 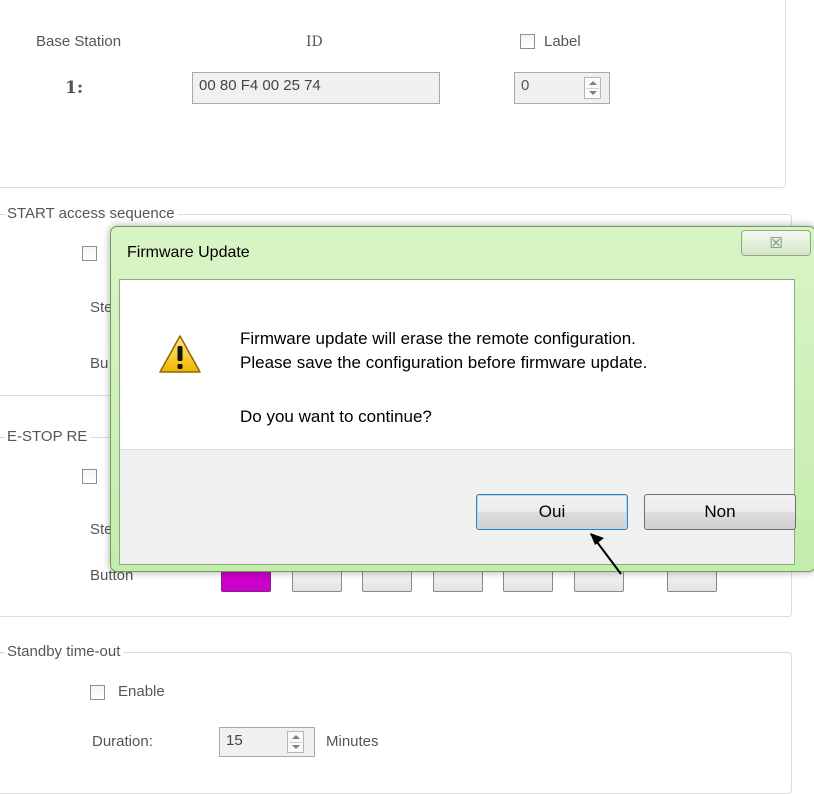 What do you see at coordinates (89, 253) in the screenshot?
I see `start-enable-checkbox` at bounding box center [89, 253].